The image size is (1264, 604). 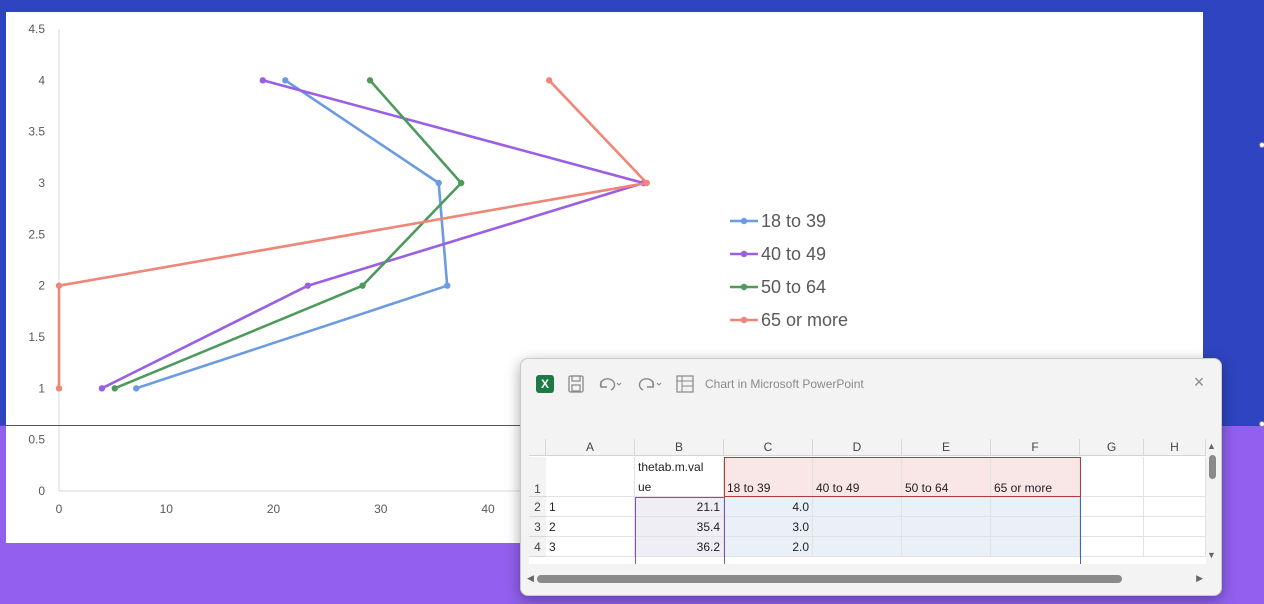 What do you see at coordinates (41, 286) in the screenshot?
I see `y-tick-label: 2` at bounding box center [41, 286].